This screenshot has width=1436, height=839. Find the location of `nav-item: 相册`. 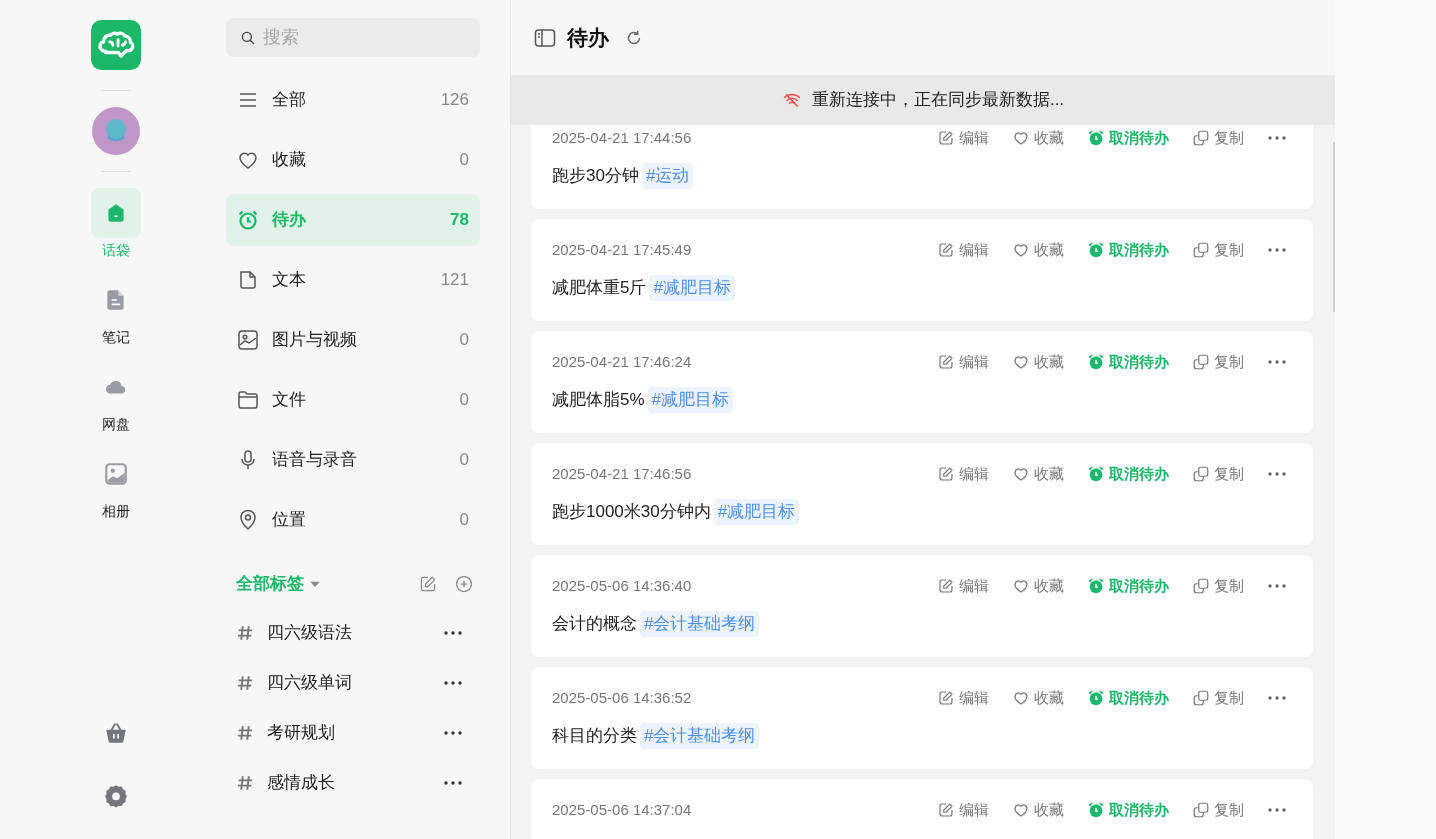

nav-item: 相册 is located at coordinates (116, 485).